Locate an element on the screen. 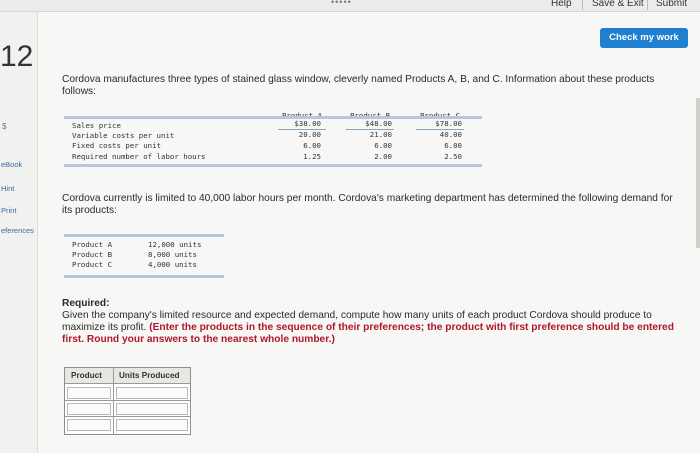  table-rule-top is located at coordinates (144, 235).